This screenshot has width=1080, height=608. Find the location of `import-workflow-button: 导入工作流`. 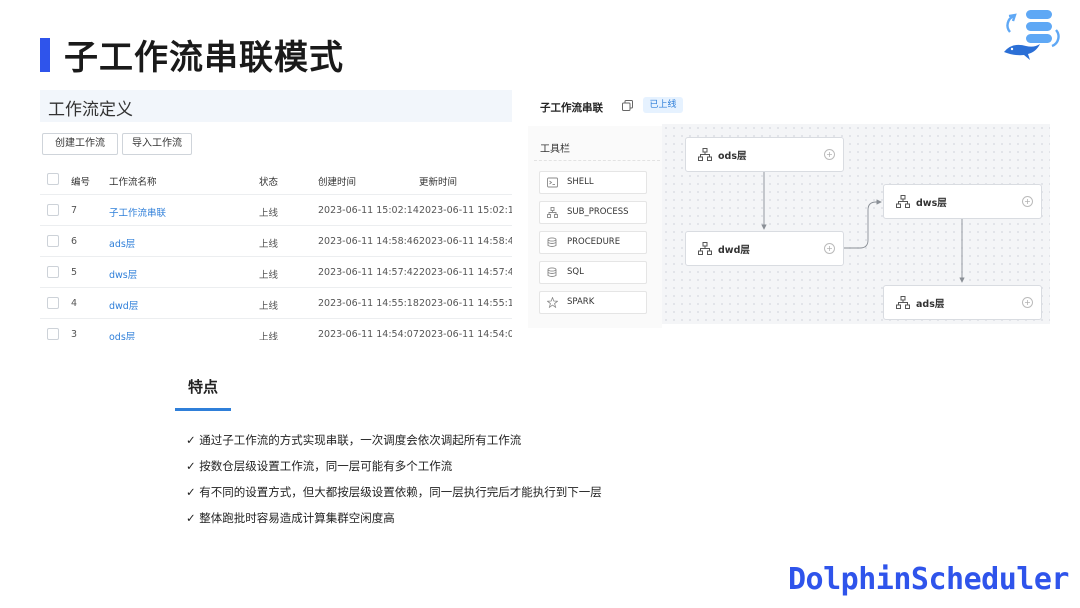

import-workflow-button: 导入工作流 is located at coordinates (157, 144).